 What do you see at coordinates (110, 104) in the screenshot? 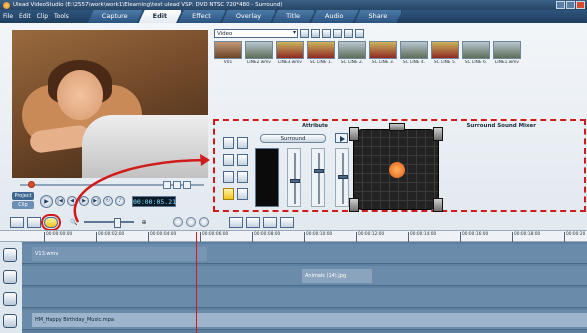
I see `preview-window` at bounding box center [110, 104].